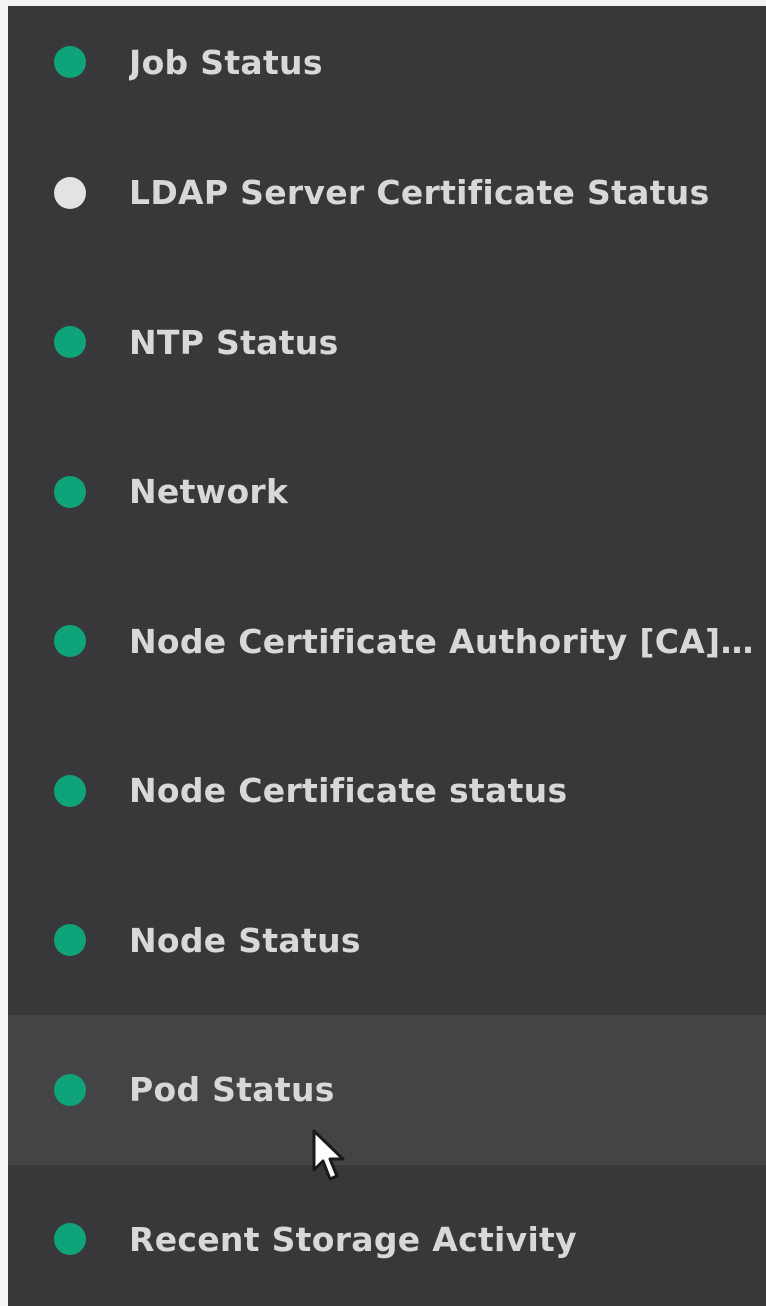  I want to click on status-item-ldap-server-certificate-status: LDAP Server Certificate Status, so click(387, 193).